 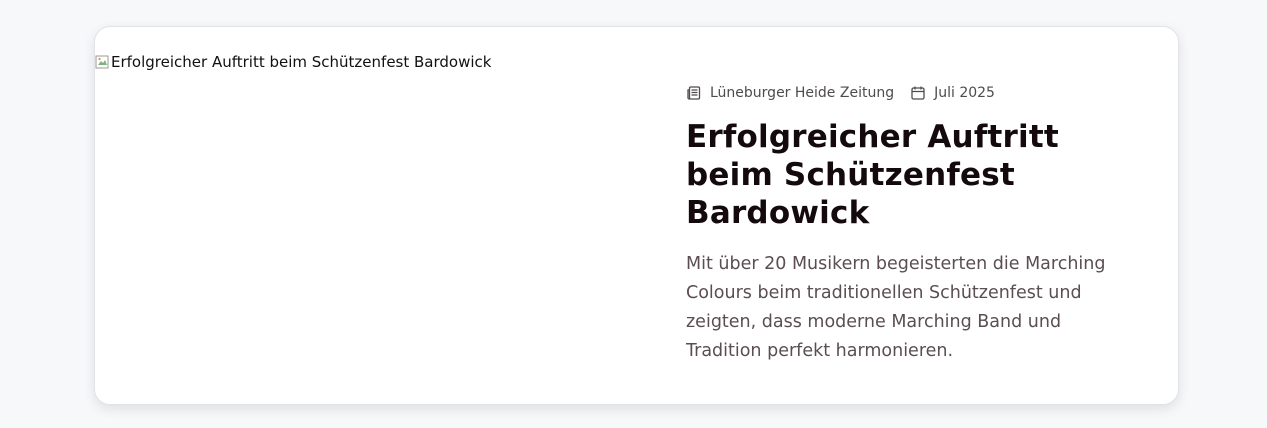 I want to click on article-meta: Lüneburger Heide Zeitung Juli 2025, so click(x=913, y=93).